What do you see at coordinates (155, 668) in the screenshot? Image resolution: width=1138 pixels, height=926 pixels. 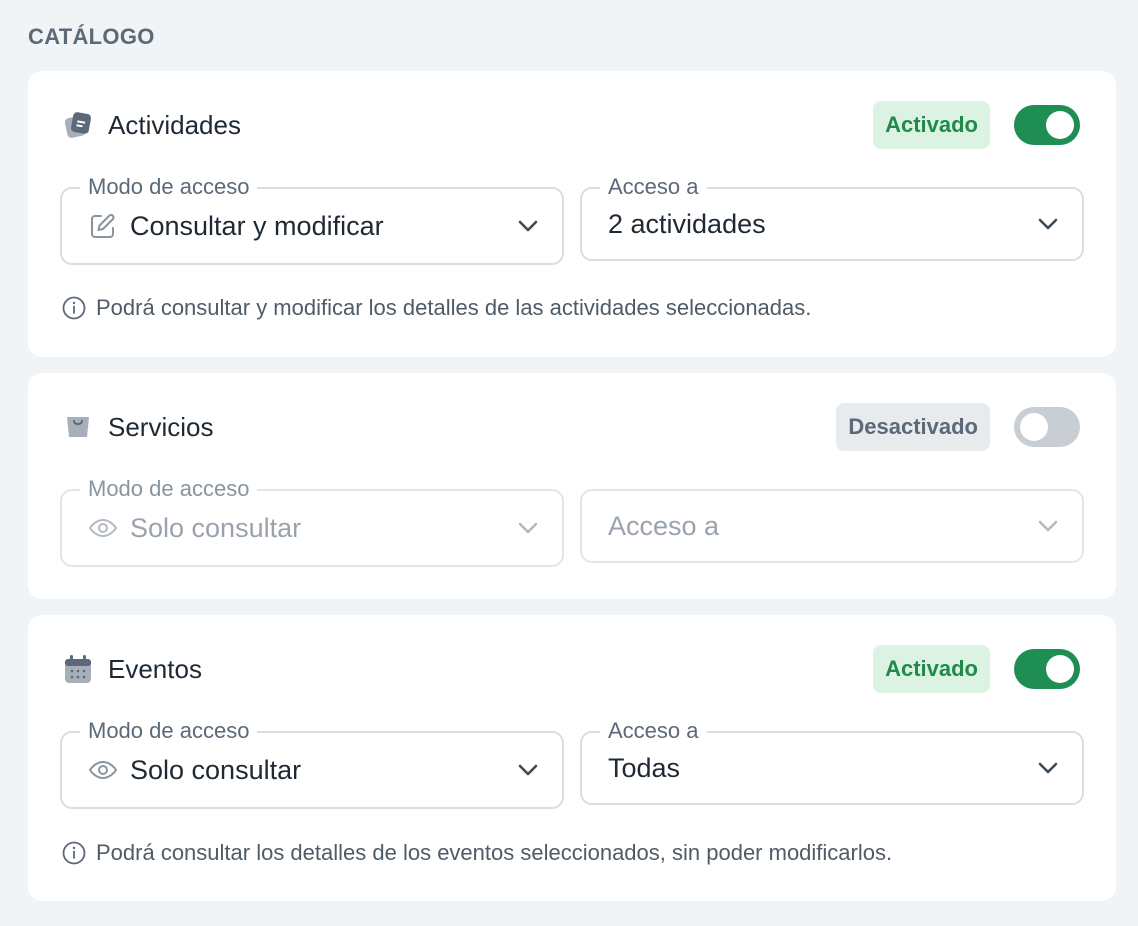 I see `card-title: Eventos` at bounding box center [155, 668].